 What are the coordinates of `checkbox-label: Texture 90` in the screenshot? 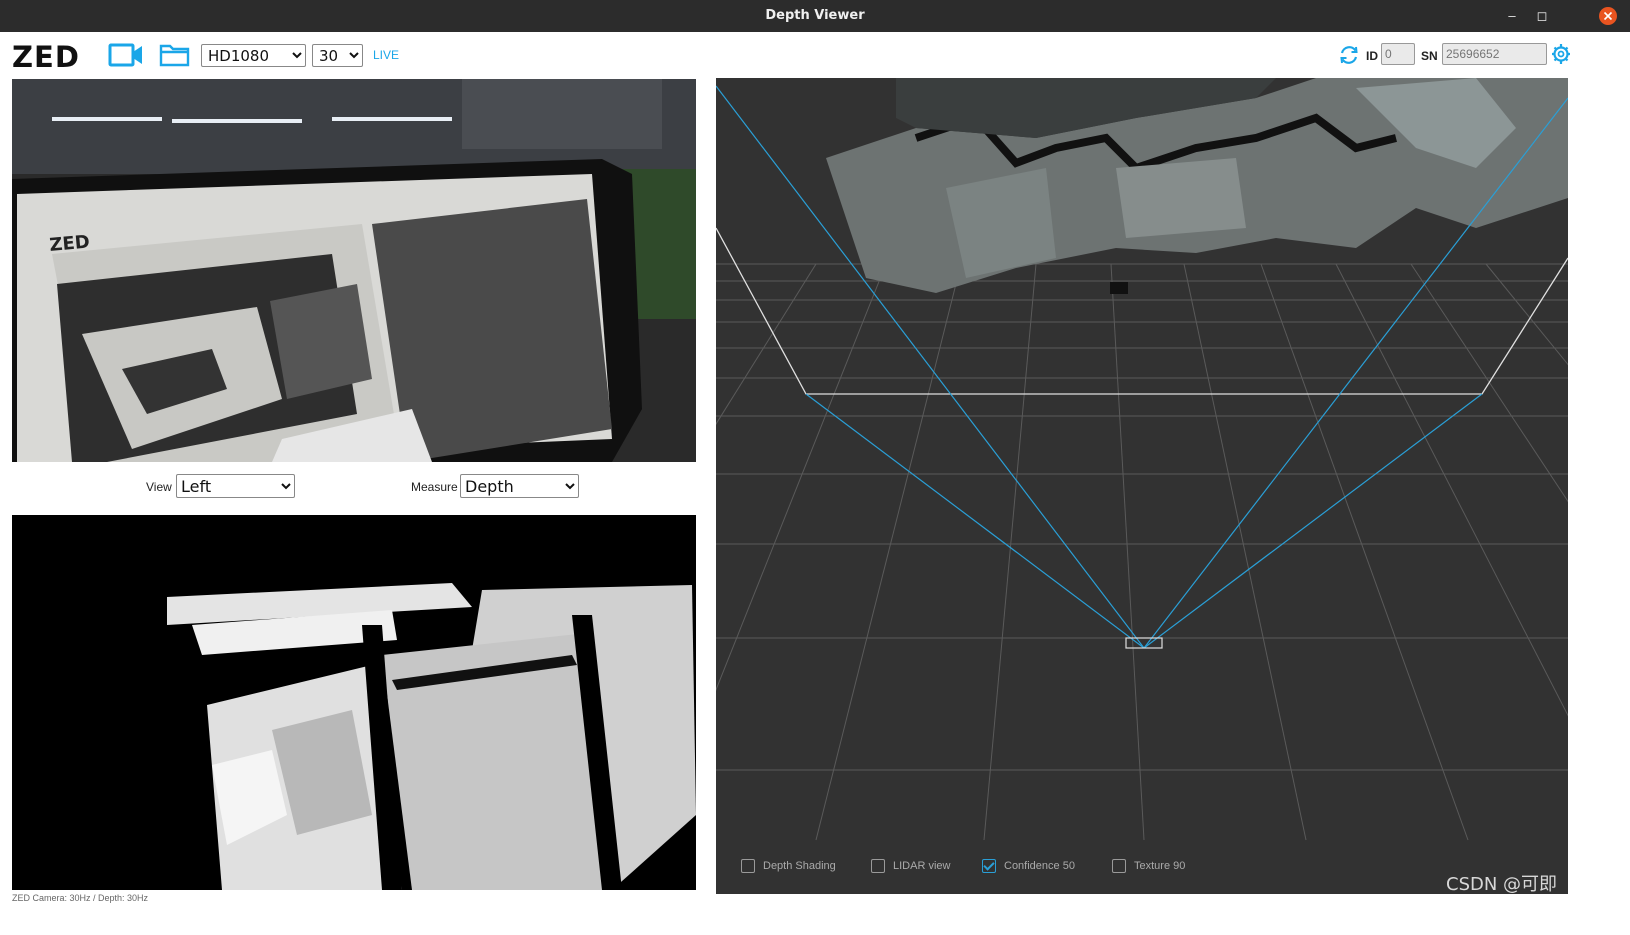 It's located at (1160, 866).